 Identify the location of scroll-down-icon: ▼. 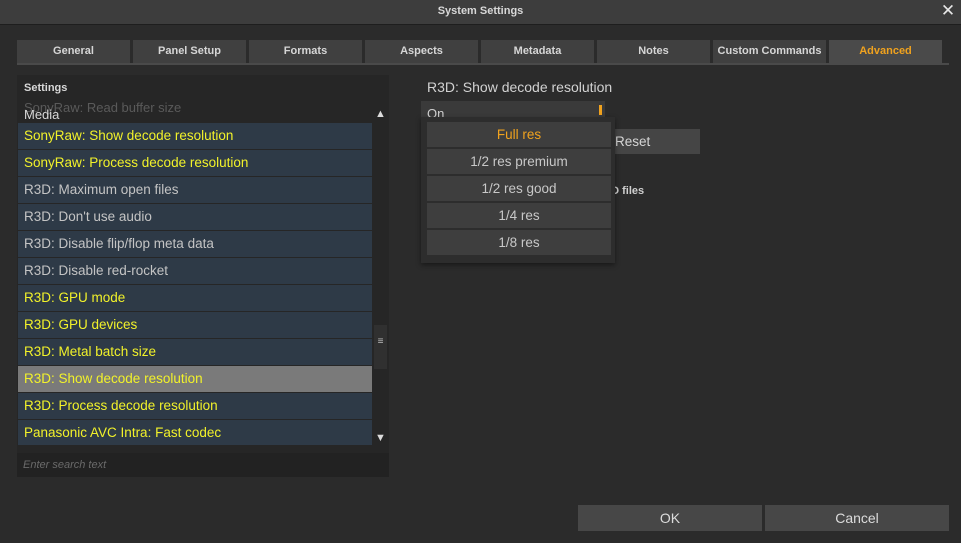
(380, 438).